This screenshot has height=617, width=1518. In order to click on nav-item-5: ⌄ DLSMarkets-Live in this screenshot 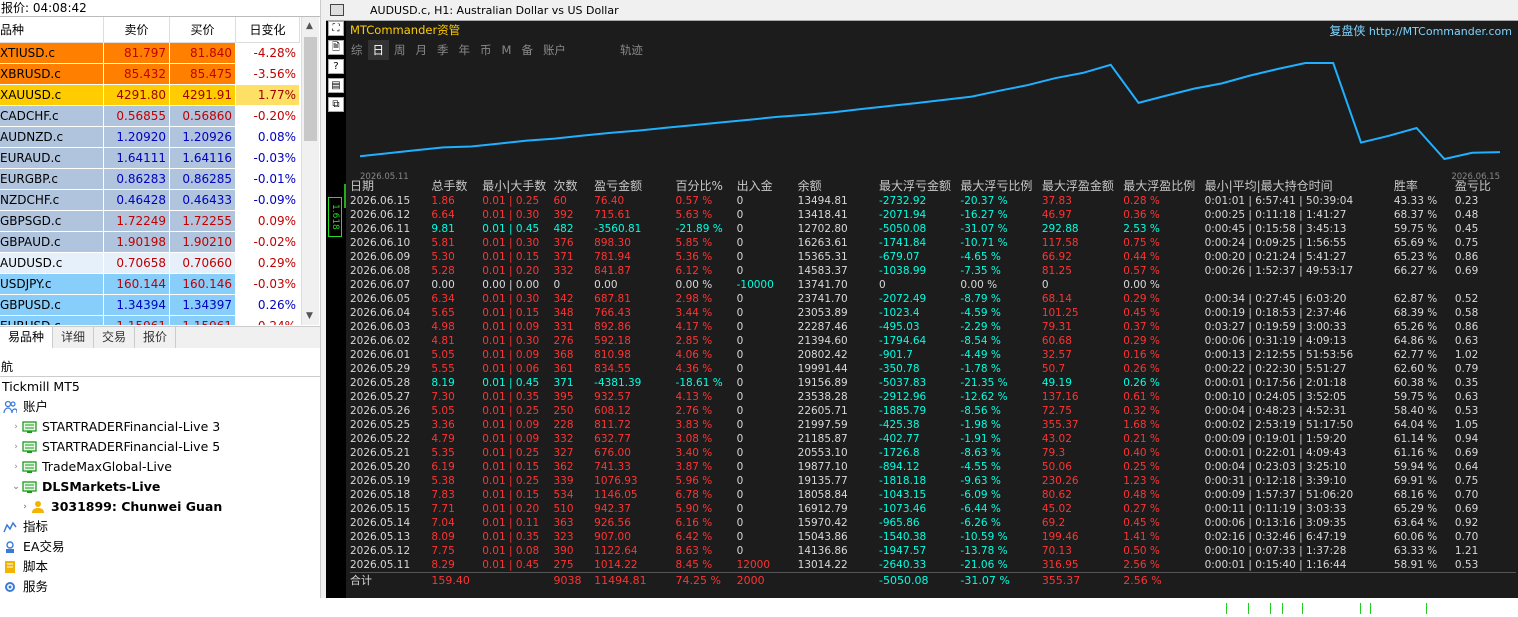, I will do `click(160, 487)`.